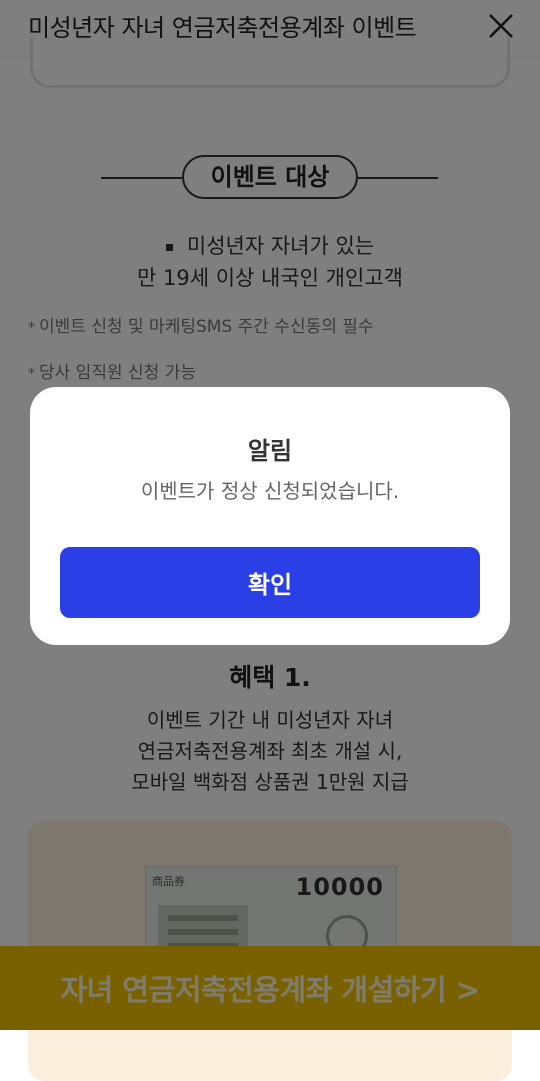 The image size is (540, 1081). Describe the element at coordinates (270, 451) in the screenshot. I see `alert-title: 알림` at that location.